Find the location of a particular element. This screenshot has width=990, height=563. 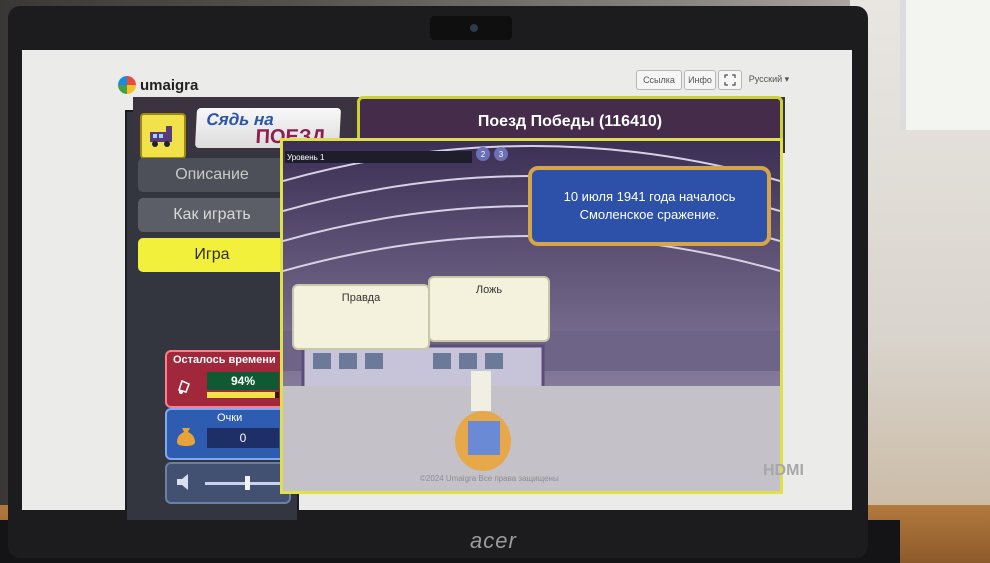

timer-progress is located at coordinates (243, 395).